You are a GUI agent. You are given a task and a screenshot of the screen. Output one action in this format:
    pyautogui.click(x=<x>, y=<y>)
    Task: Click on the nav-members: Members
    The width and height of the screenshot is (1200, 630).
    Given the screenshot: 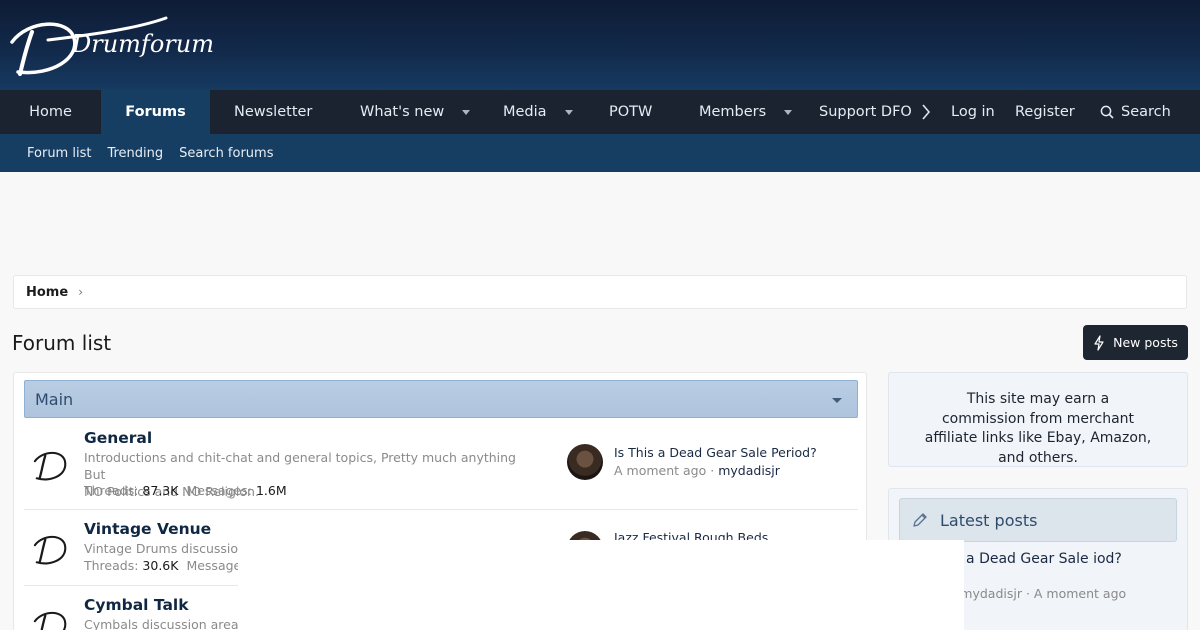 What is the action you would take?
    pyautogui.click(x=739, y=112)
    